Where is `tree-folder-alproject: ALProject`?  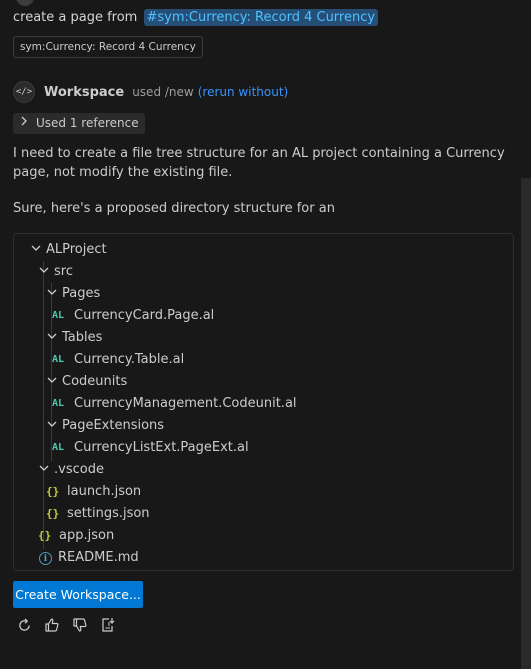 tree-folder-alproject: ALProject is located at coordinates (67, 250).